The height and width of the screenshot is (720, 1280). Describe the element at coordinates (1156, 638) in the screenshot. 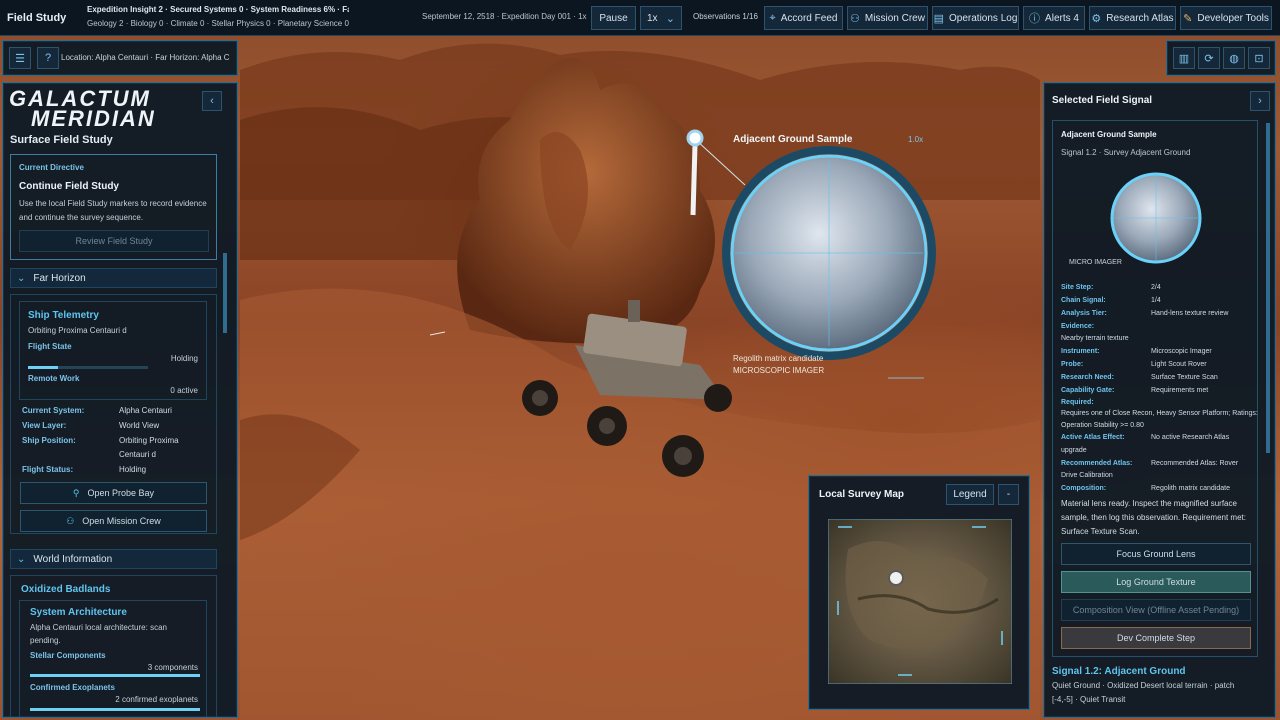

I see `dev-complete-step-button: Dev Complete Step` at that location.